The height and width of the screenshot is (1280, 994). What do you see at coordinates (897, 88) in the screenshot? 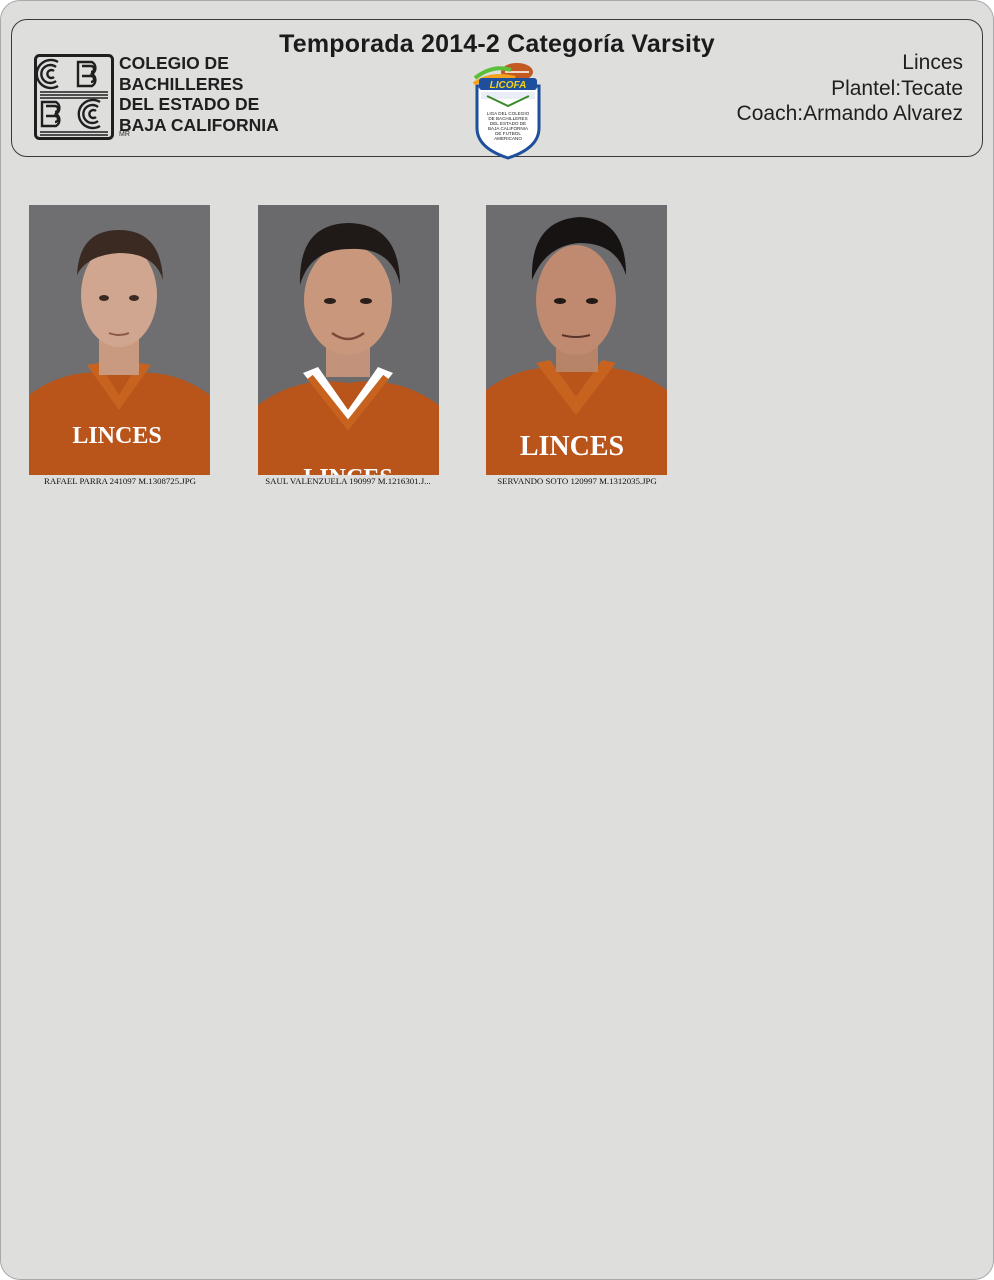
I see `campus-name: Plantel:Tecate` at bounding box center [897, 88].